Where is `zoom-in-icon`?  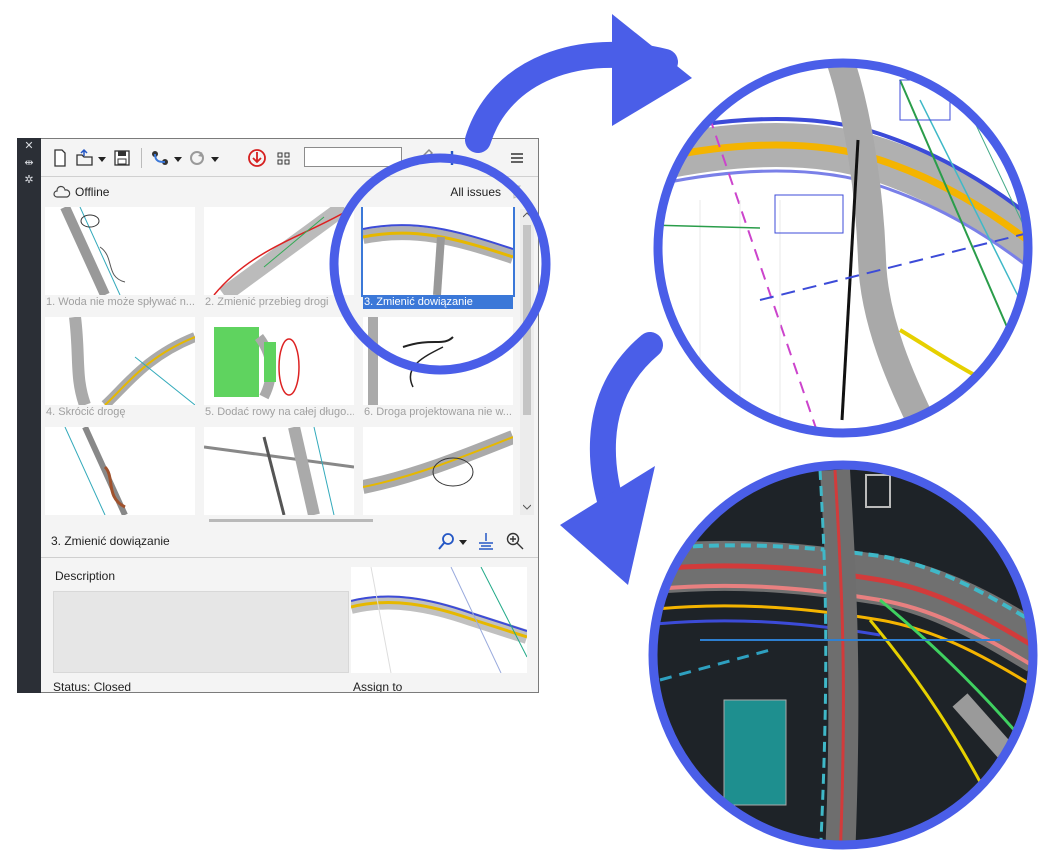 zoom-in-icon is located at coordinates (515, 541).